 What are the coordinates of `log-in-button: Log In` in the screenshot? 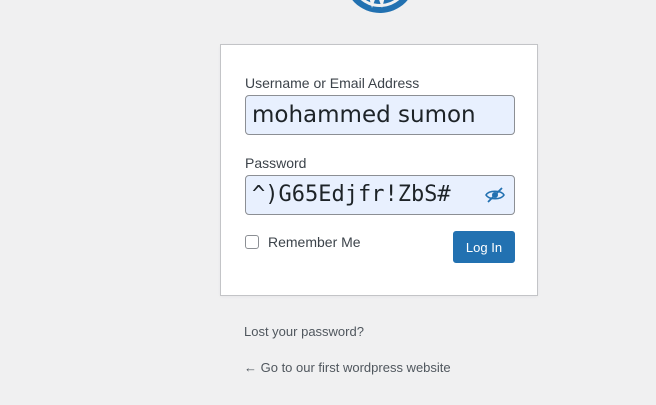 It's located at (484, 247).